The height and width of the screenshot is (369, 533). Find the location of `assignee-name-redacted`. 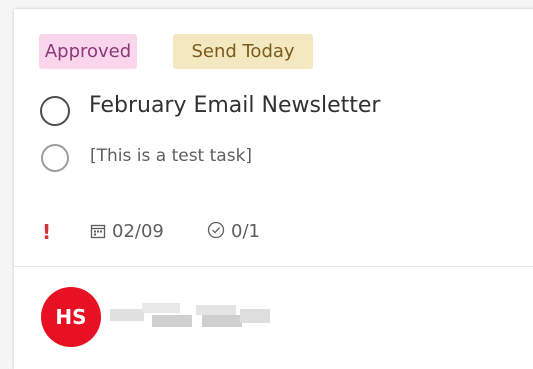

assignee-name-redacted is located at coordinates (190, 315).